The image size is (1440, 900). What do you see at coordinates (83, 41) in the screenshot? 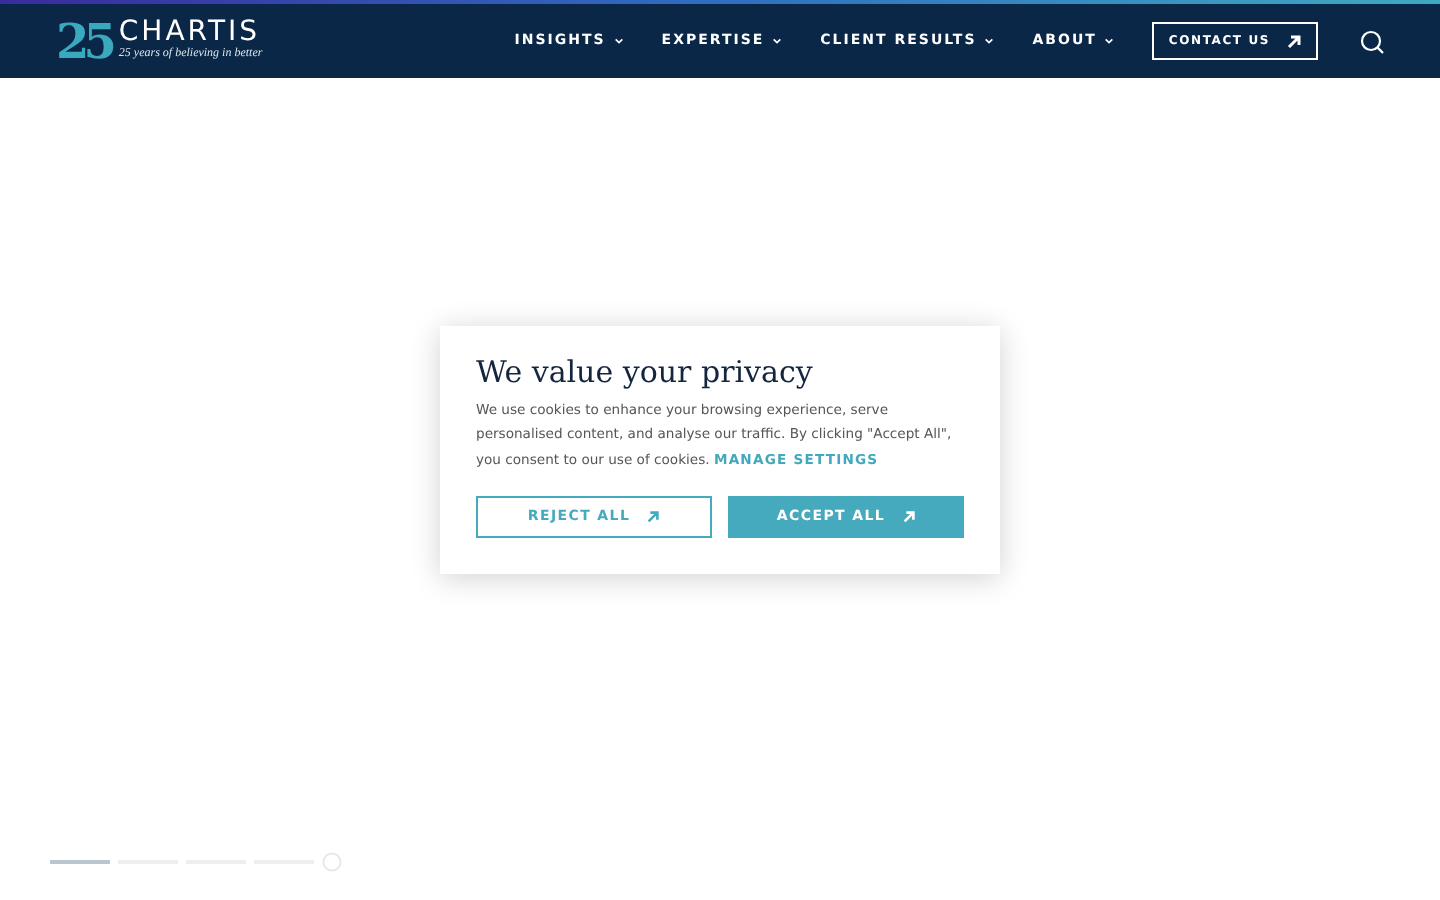
I see `logo-mark: 25` at bounding box center [83, 41].